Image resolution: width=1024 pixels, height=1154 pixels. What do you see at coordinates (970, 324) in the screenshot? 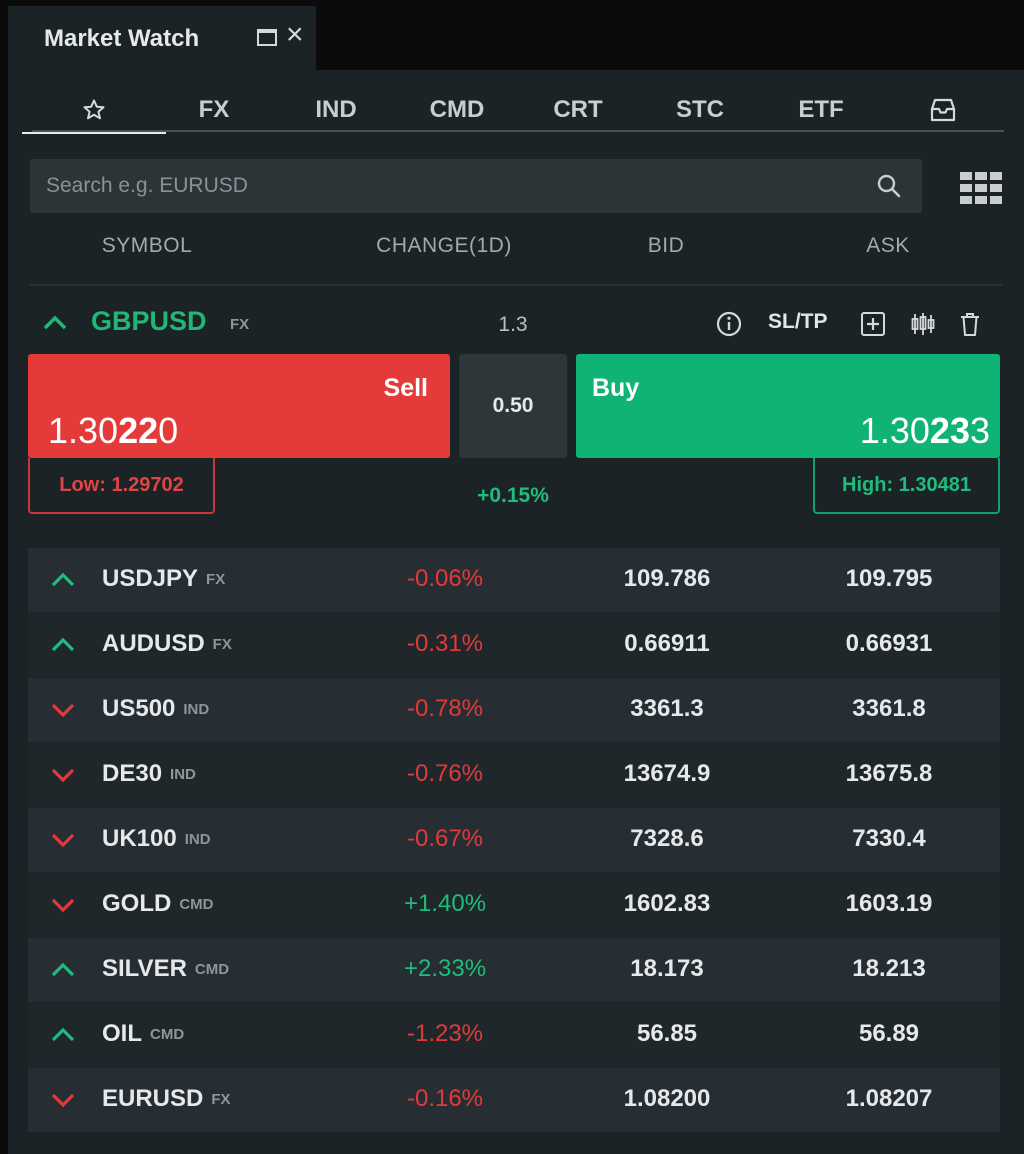
I see `trash-icon` at bounding box center [970, 324].